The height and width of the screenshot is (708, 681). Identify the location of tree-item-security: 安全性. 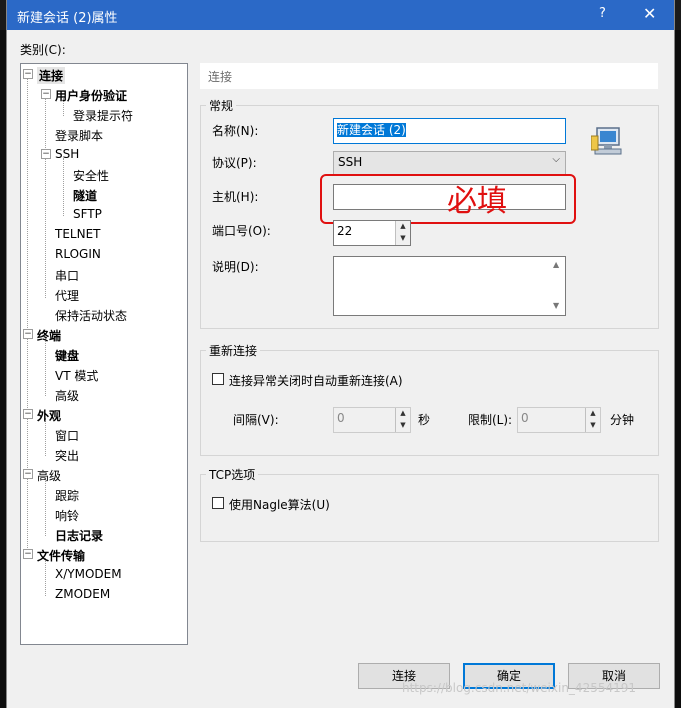
(91, 175).